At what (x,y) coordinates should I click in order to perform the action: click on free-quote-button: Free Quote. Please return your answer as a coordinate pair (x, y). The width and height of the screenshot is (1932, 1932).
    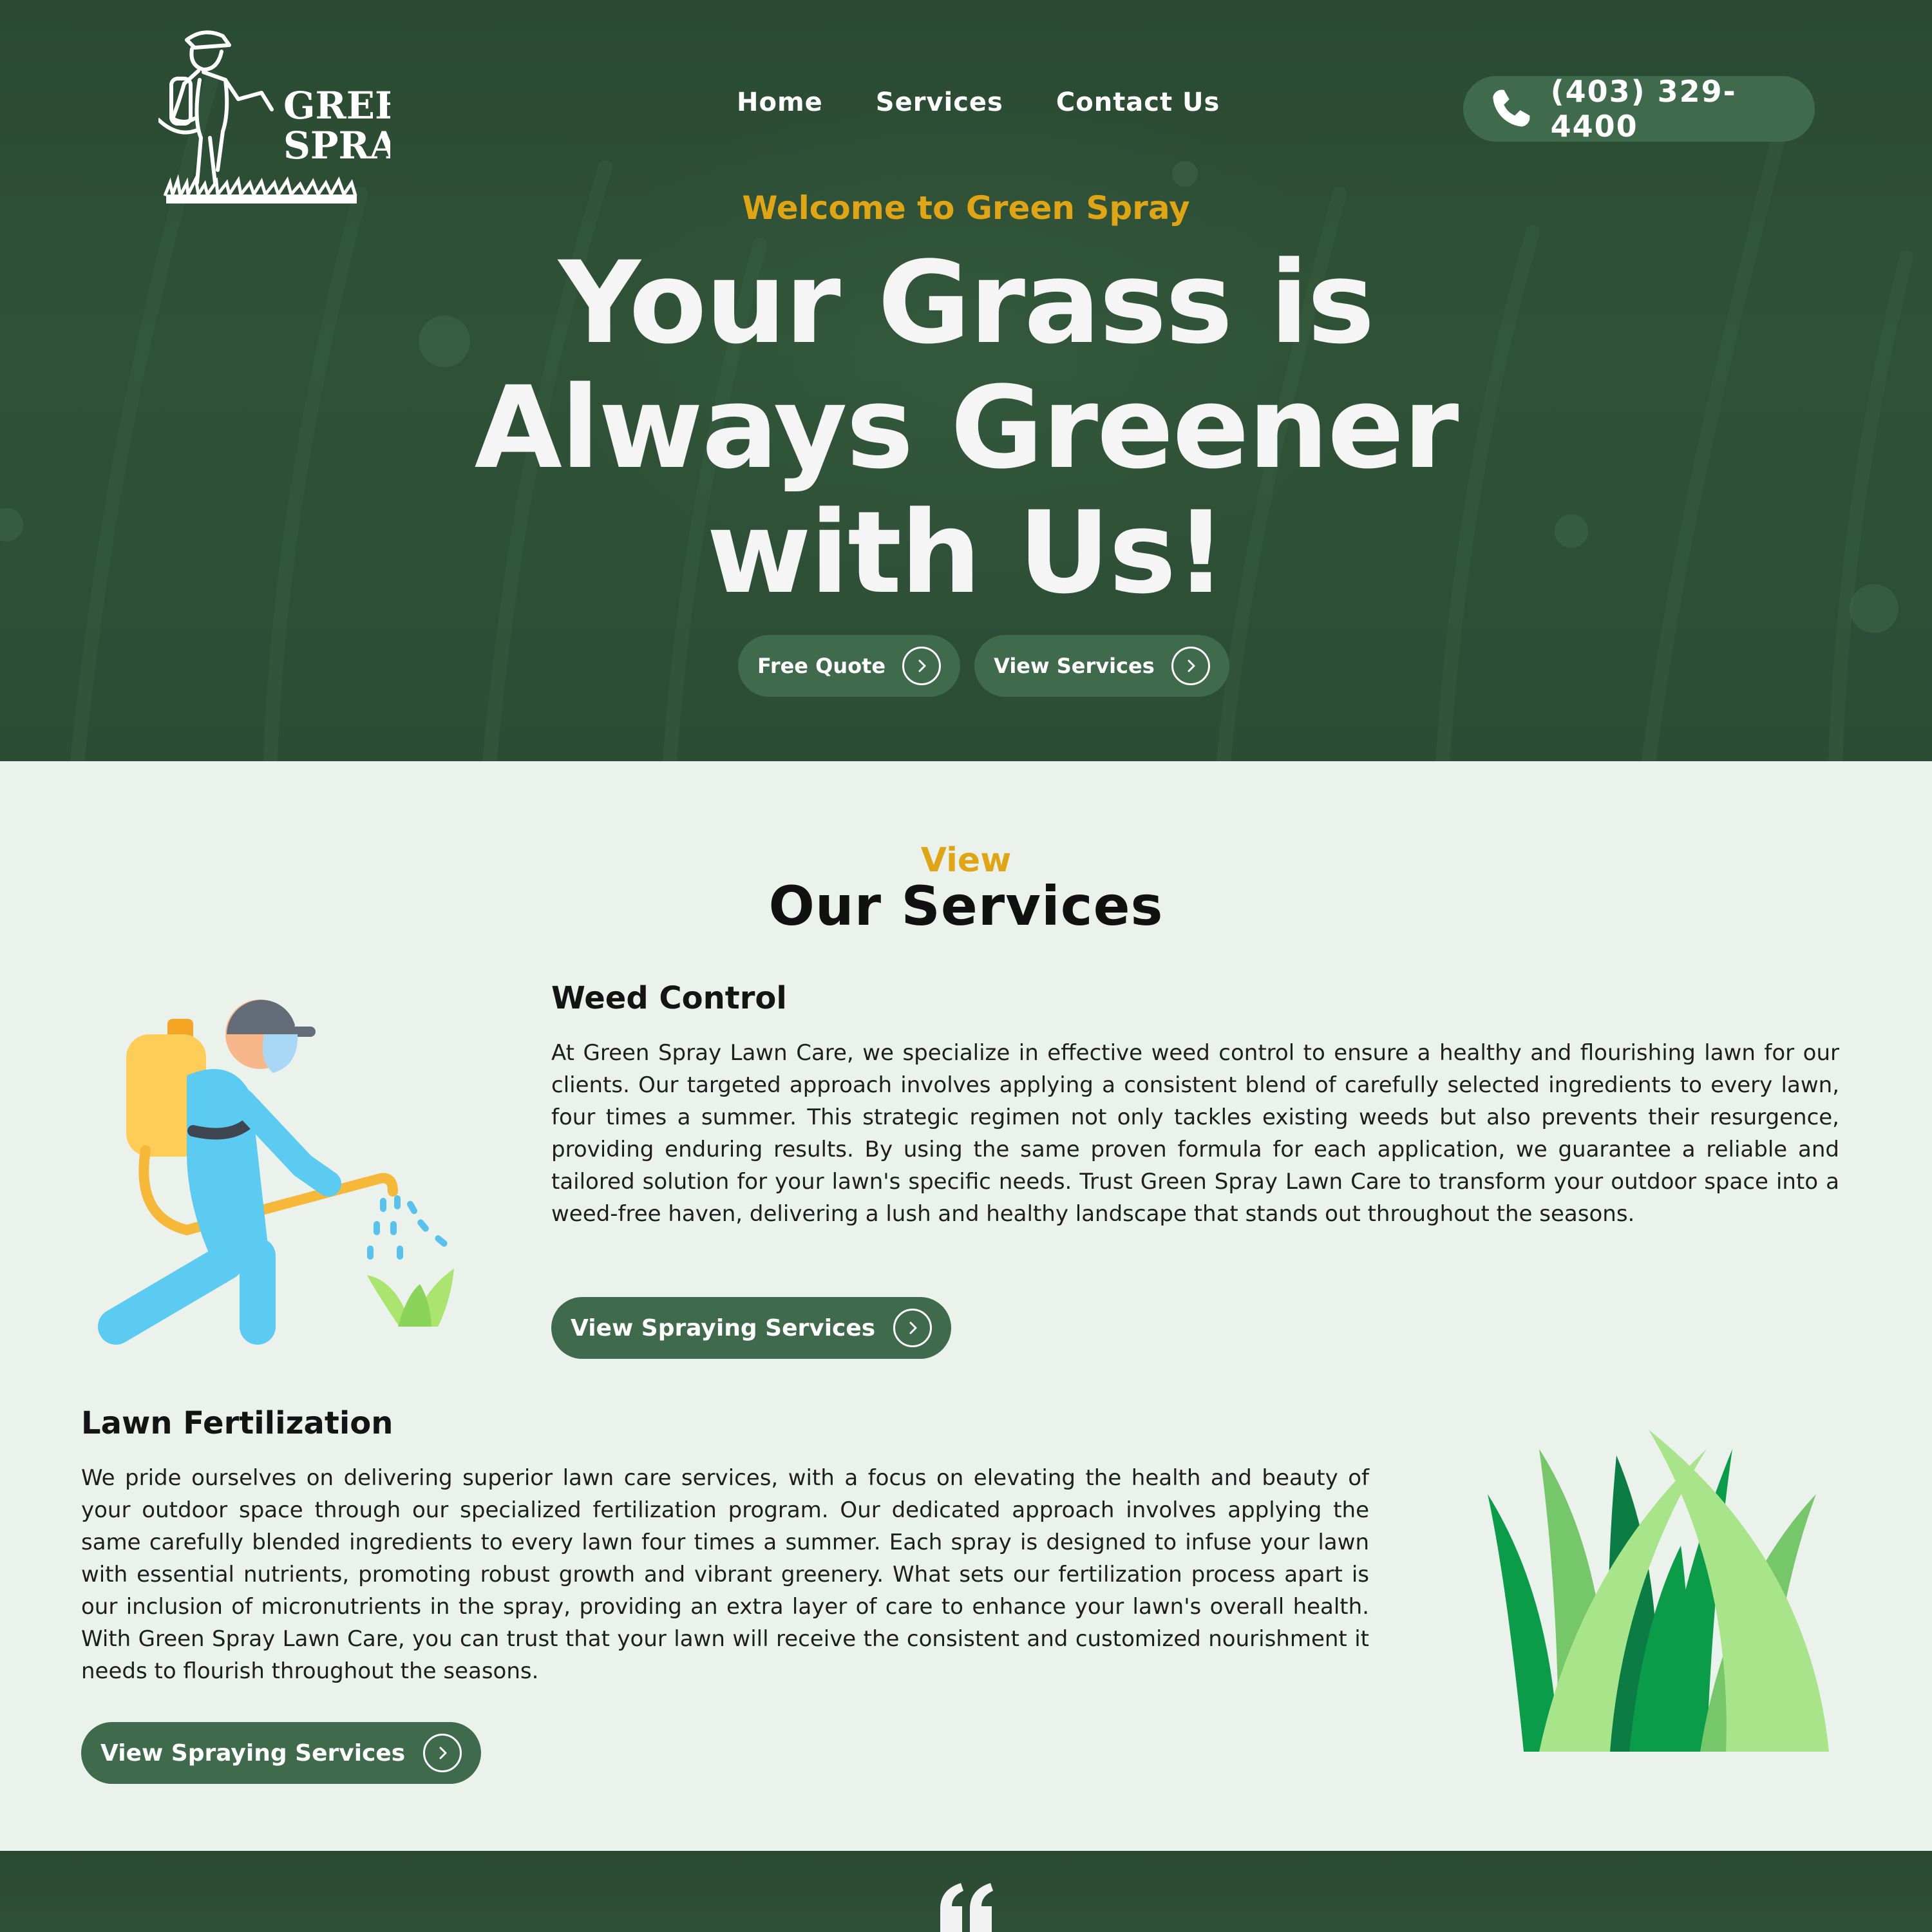
    Looking at the image, I should click on (849, 666).